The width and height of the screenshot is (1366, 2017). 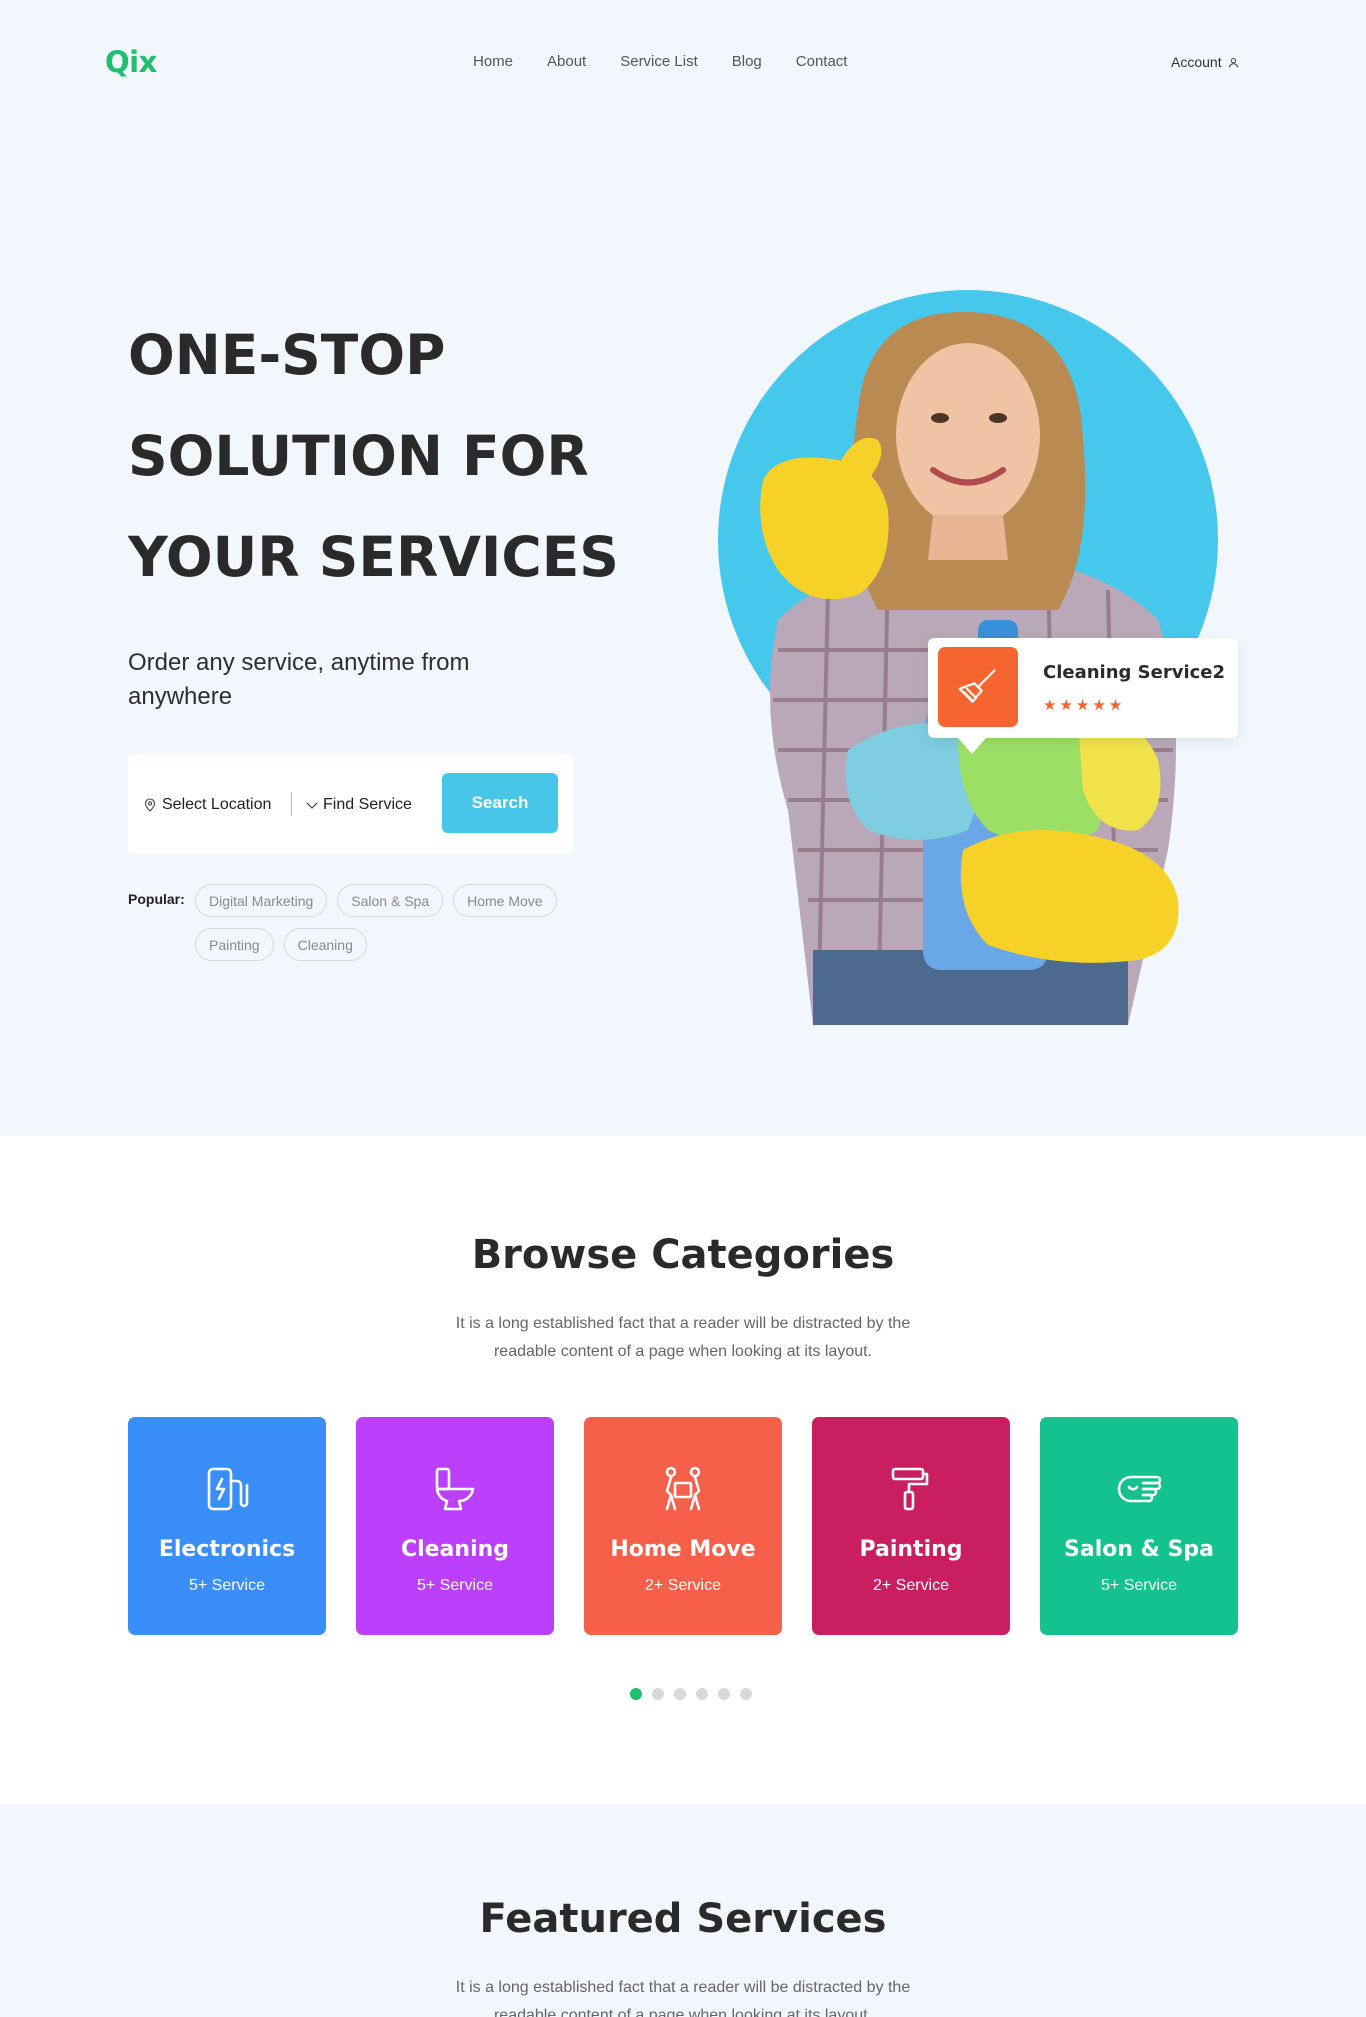 I want to click on search-button: Search, so click(x=500, y=803).